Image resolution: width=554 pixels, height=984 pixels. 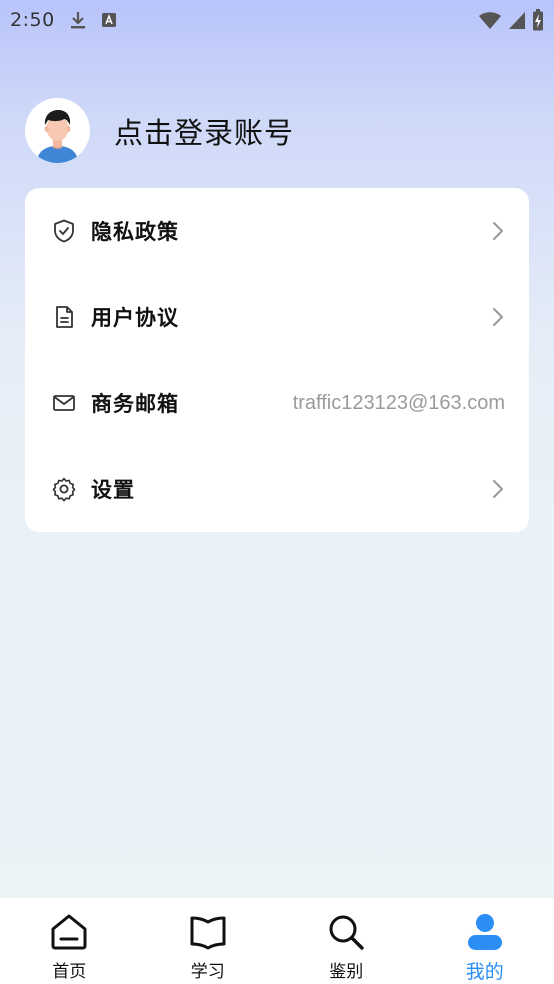 I want to click on status-right, so click(x=511, y=20).